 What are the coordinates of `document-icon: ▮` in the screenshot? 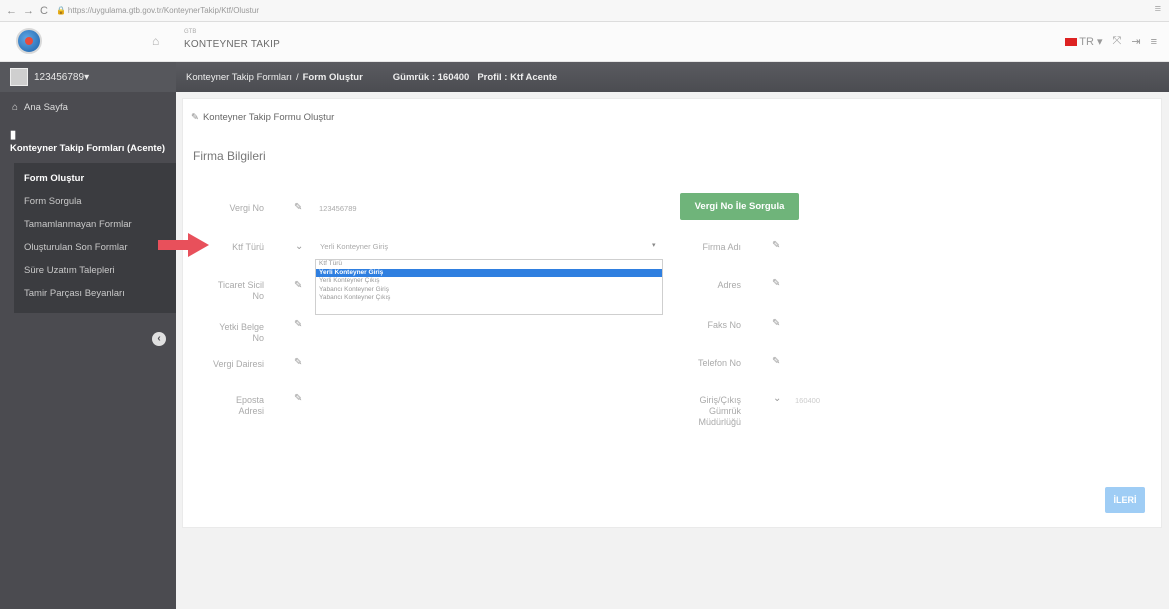 It's located at (13, 135).